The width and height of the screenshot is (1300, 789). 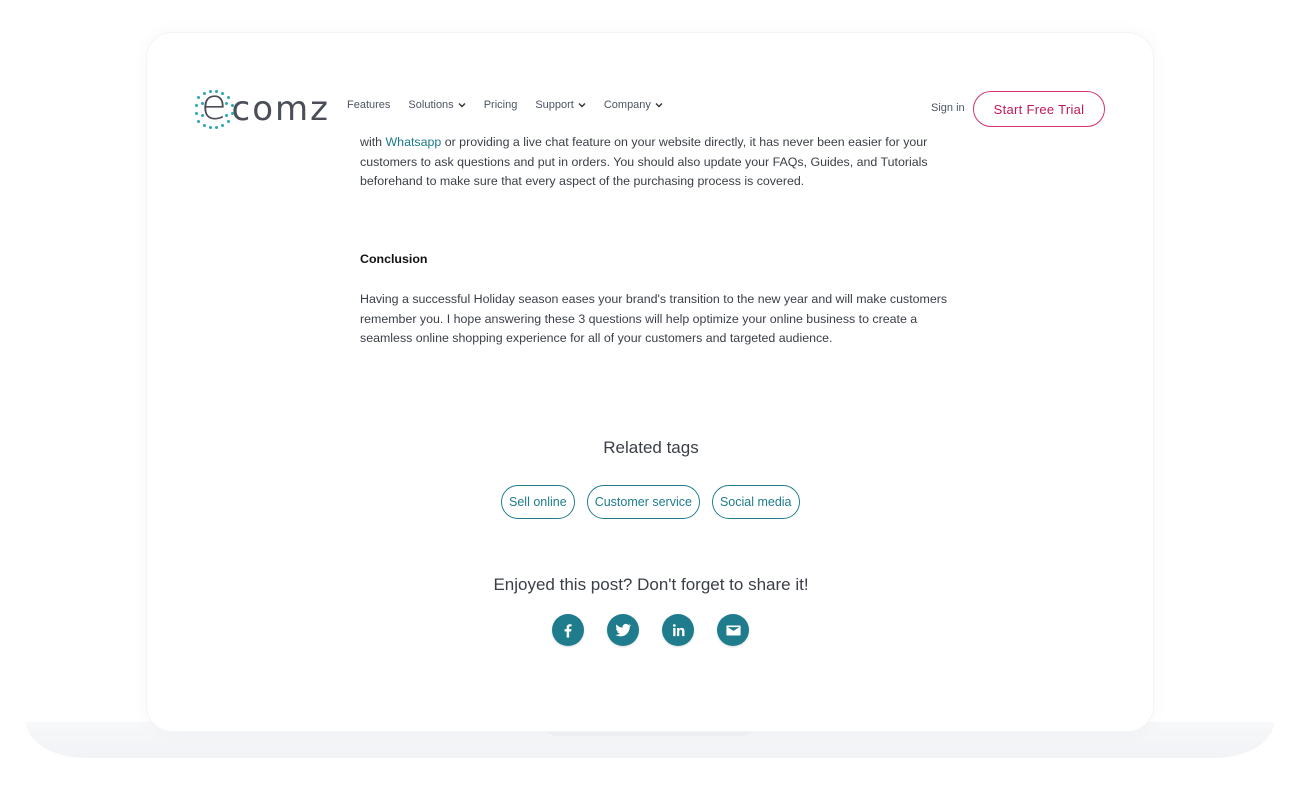 I want to click on tag-customer-service: Customer service, so click(x=643, y=502).